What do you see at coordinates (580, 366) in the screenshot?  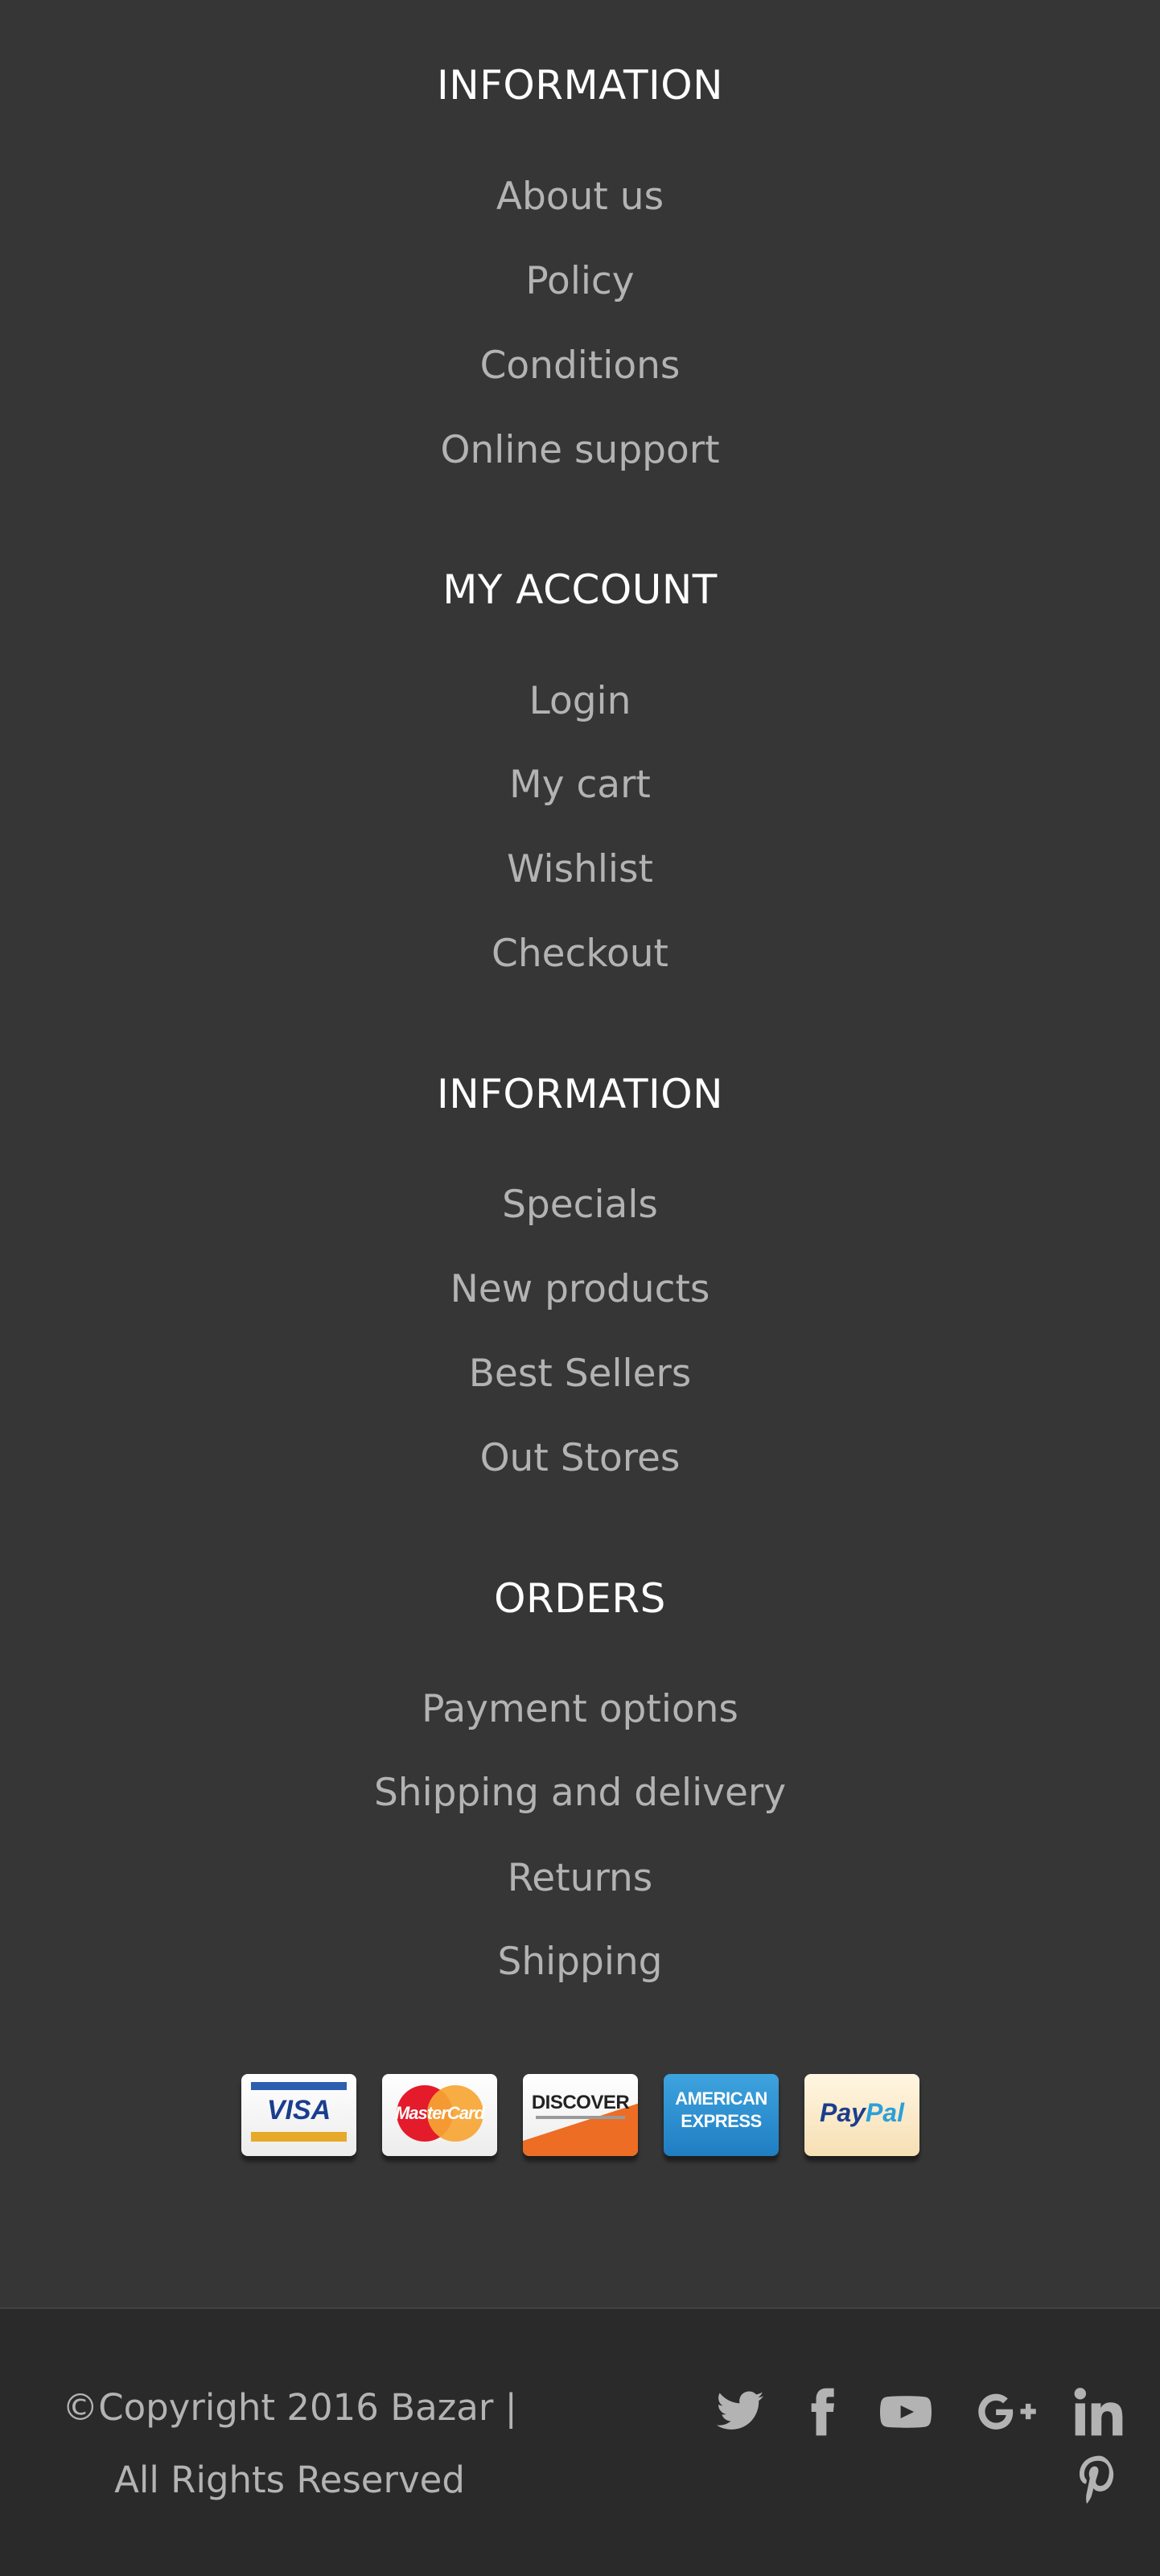 I see `link-conditions: Conditions` at bounding box center [580, 366].